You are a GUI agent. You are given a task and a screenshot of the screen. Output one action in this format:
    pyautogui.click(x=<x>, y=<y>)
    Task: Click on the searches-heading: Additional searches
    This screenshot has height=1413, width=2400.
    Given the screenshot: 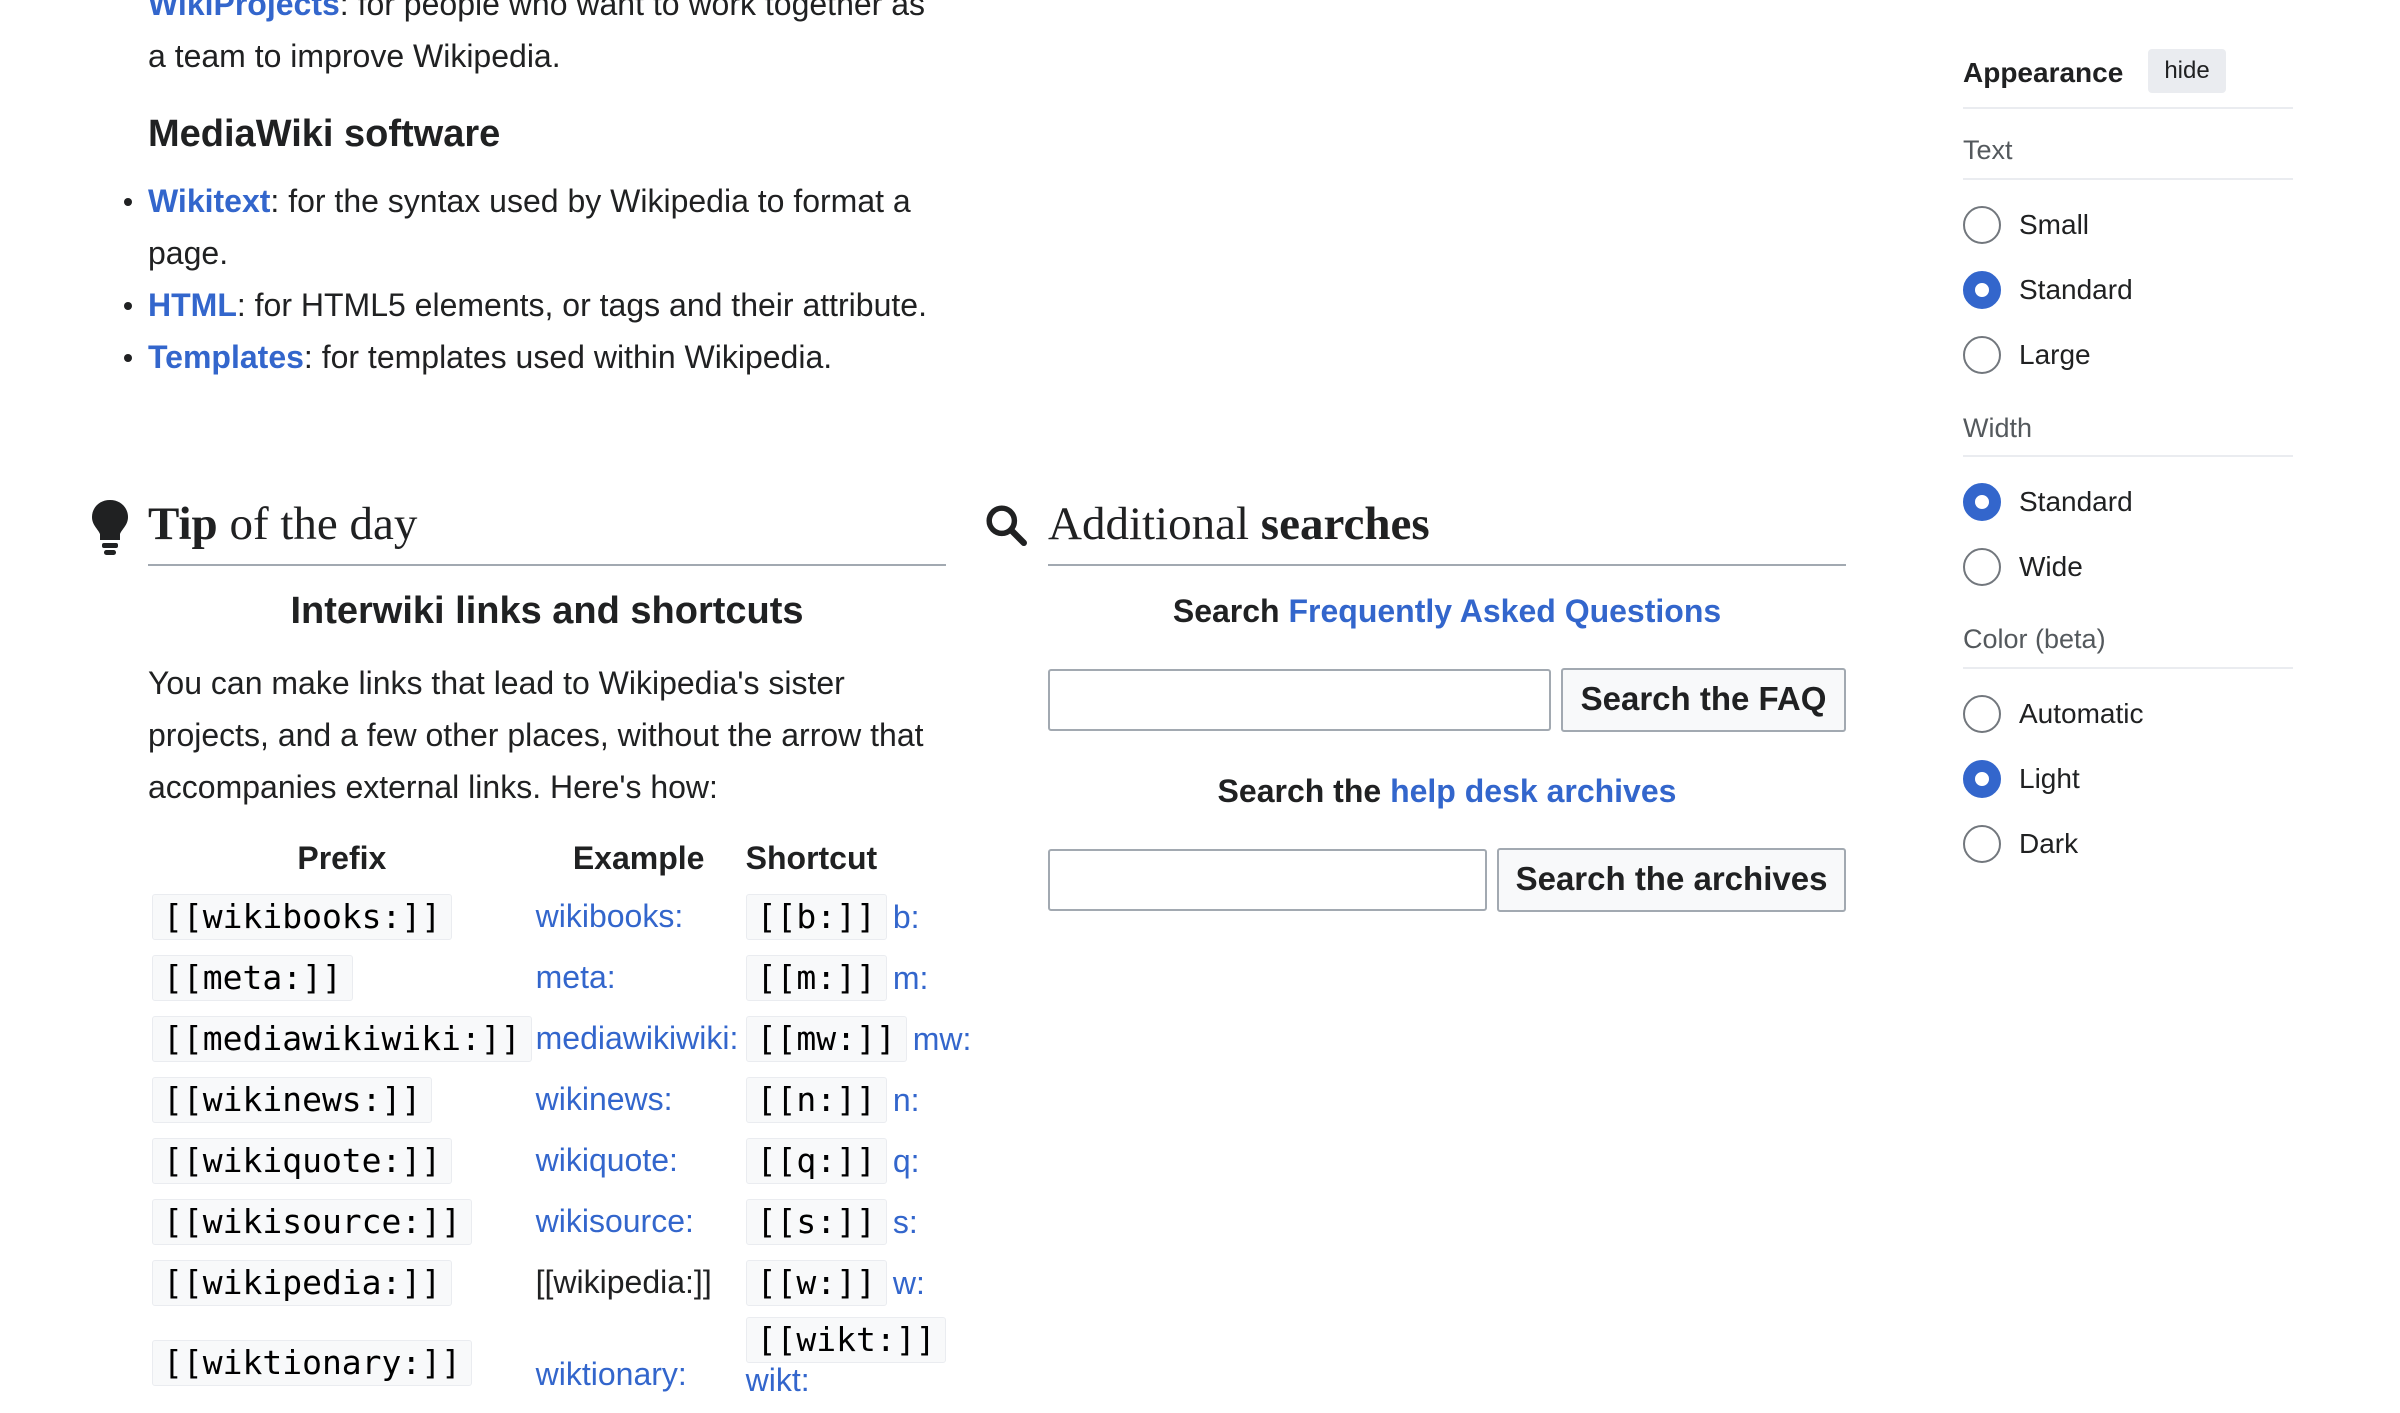 What is the action you would take?
    pyautogui.click(x=1239, y=524)
    